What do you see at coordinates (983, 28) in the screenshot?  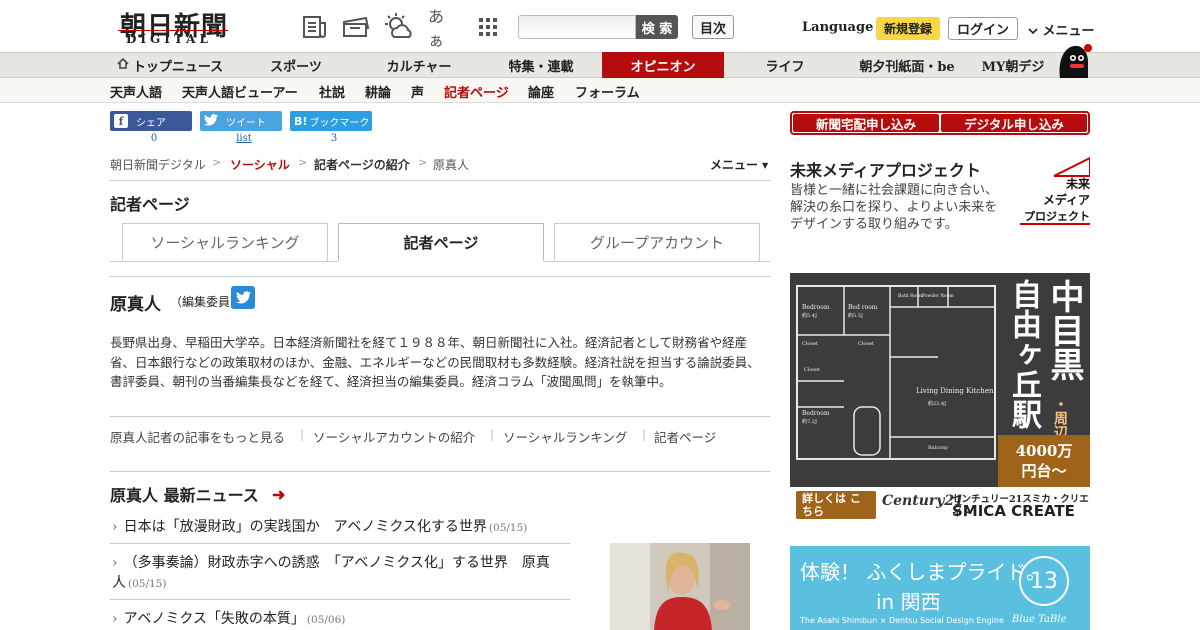 I see `login-button: ログイン` at bounding box center [983, 28].